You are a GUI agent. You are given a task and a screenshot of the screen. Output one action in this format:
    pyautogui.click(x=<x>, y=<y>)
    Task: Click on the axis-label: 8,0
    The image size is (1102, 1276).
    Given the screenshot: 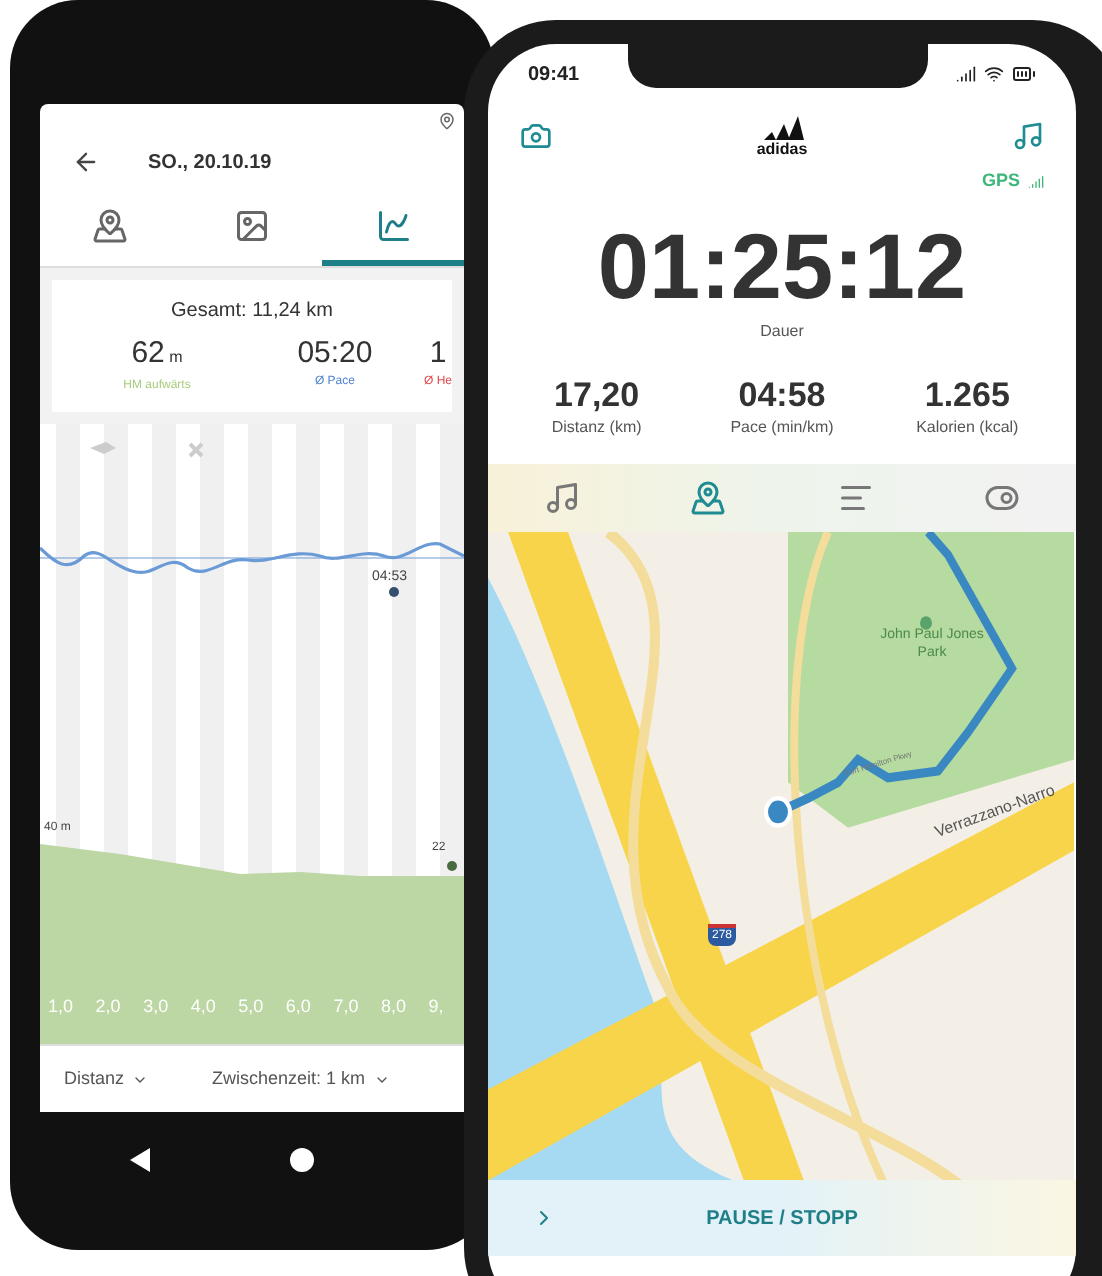 What is the action you would take?
    pyautogui.click(x=394, y=1006)
    